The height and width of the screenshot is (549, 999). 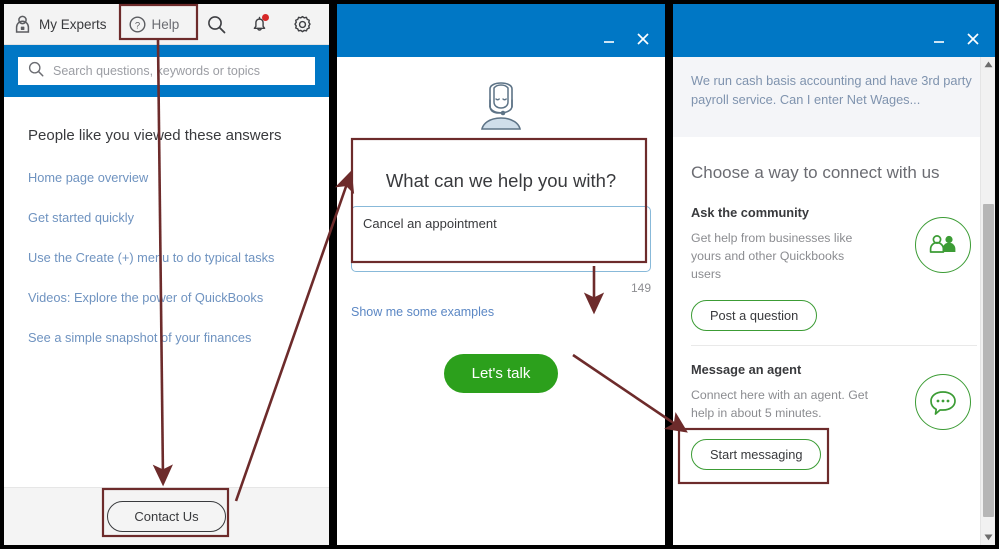 I want to click on settings-gear-icon, so click(x=302, y=24).